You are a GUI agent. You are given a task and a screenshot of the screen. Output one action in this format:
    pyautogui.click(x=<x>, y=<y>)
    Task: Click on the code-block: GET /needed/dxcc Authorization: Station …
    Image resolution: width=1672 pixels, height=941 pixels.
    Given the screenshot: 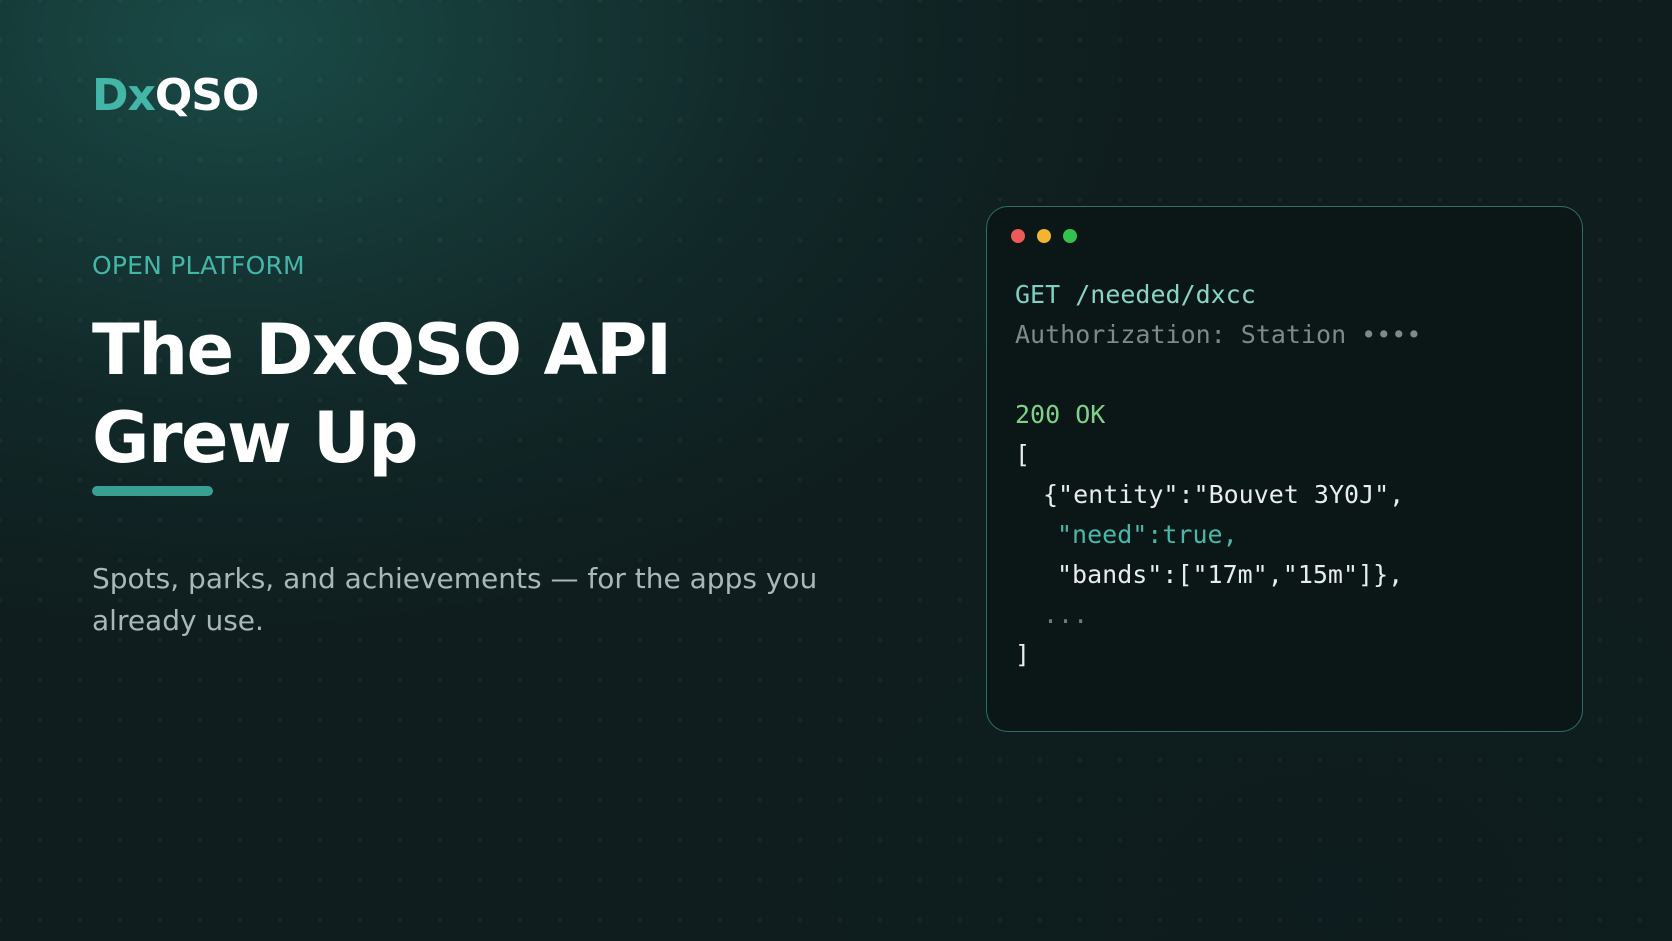 What is the action you would take?
    pyautogui.click(x=1218, y=475)
    